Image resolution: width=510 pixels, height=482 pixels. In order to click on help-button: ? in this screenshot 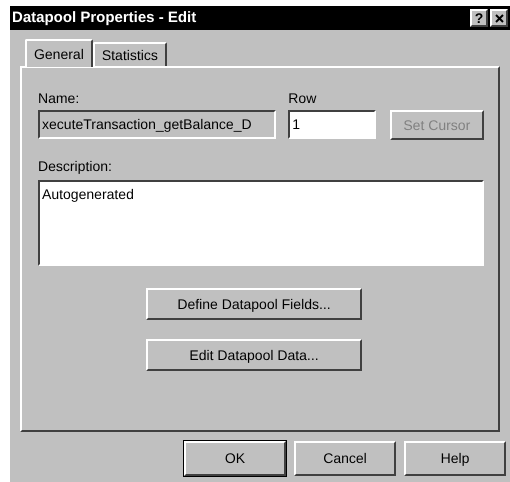, I will do `click(479, 18)`.